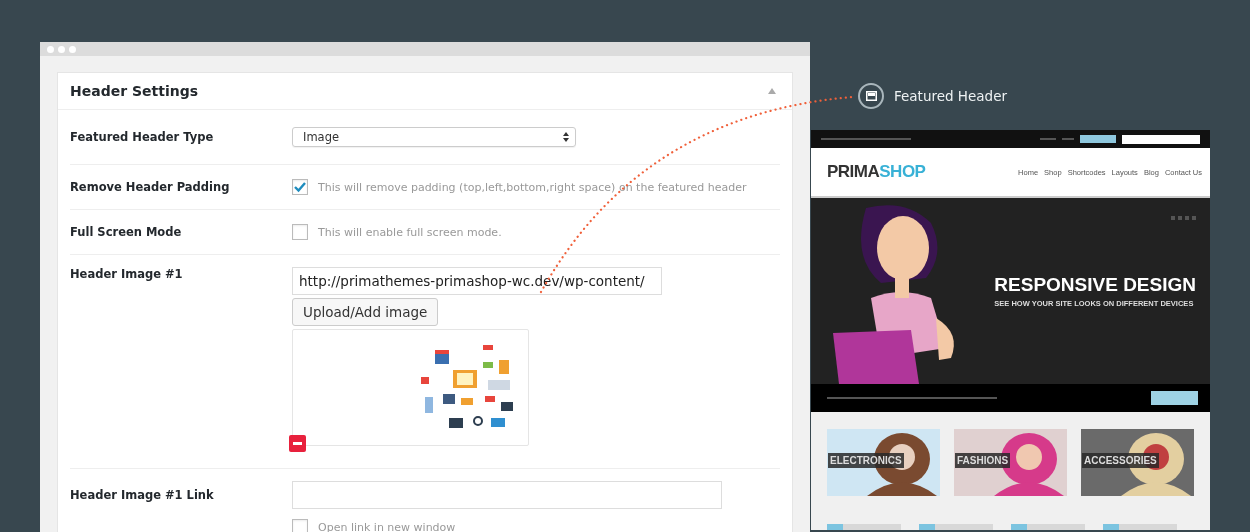 The width and height of the screenshot is (1250, 532). I want to click on image-url-field: http://primathemes-primashop-wc.dev/wp-content/, so click(477, 281).